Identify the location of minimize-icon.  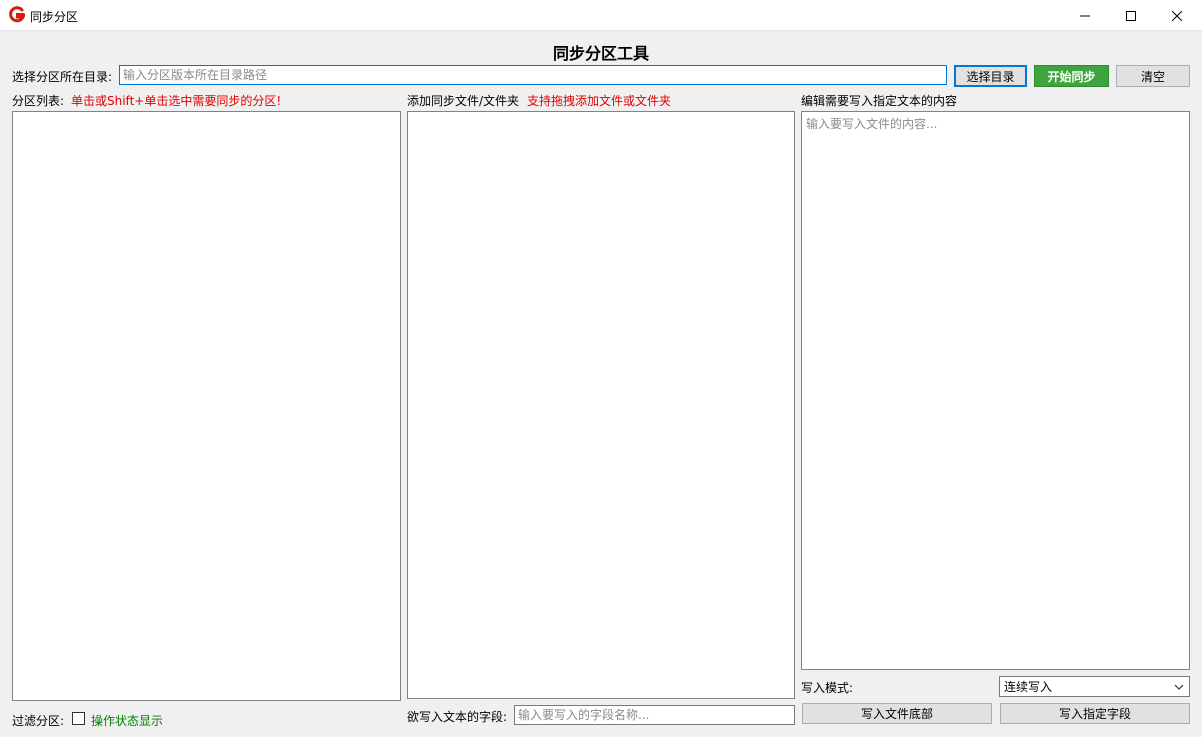
(1085, 15).